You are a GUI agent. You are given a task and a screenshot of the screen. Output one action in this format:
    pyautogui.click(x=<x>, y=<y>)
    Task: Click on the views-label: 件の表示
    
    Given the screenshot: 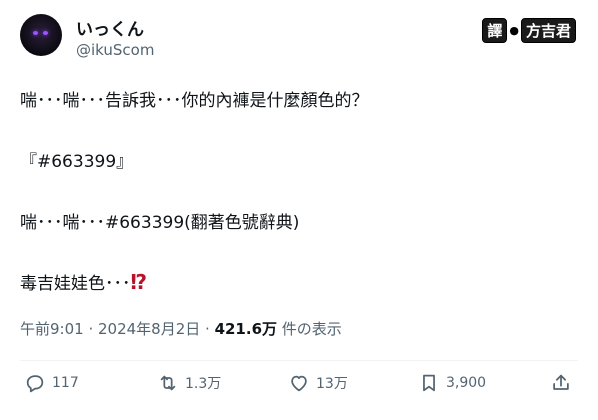 What is the action you would take?
    pyautogui.click(x=309, y=329)
    